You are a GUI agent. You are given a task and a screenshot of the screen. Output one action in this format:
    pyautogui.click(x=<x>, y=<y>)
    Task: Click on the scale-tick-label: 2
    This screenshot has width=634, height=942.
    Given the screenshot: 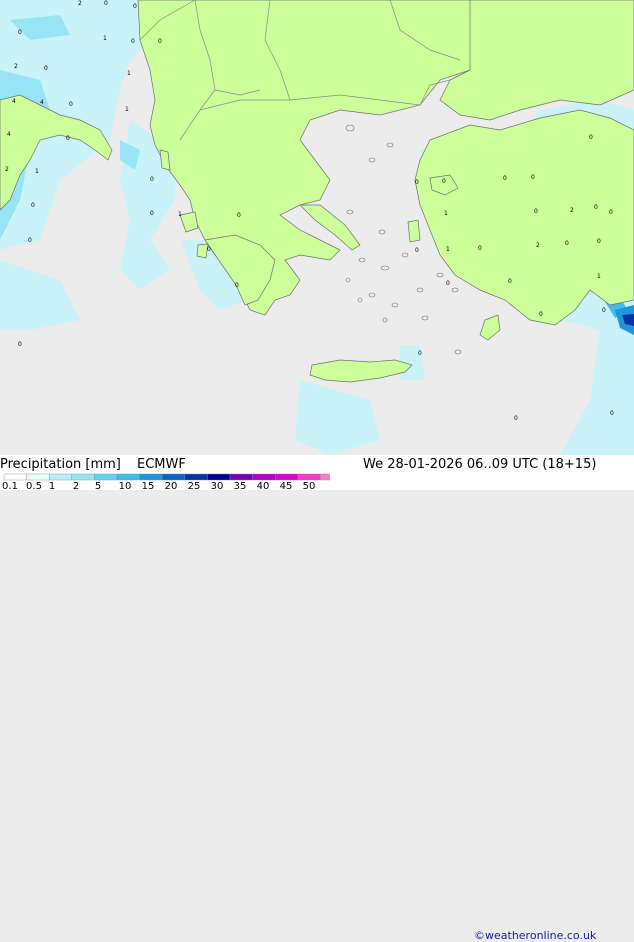 What is the action you would take?
    pyautogui.click(x=76, y=486)
    